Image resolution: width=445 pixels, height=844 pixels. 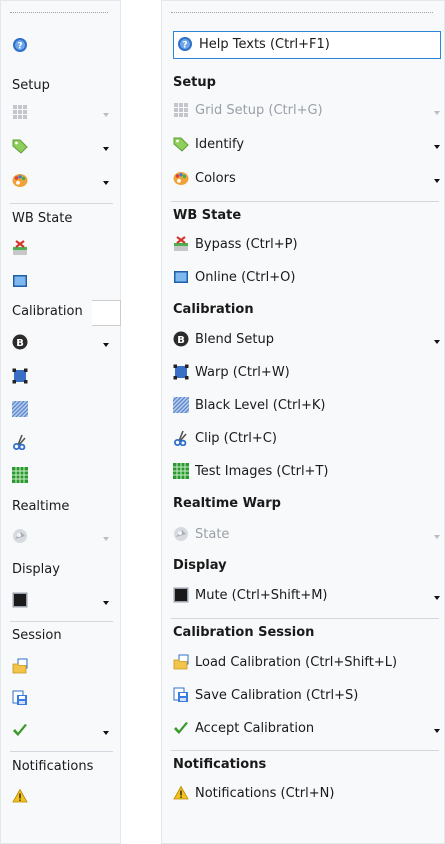 I want to click on clip-button, so click(x=20, y=442).